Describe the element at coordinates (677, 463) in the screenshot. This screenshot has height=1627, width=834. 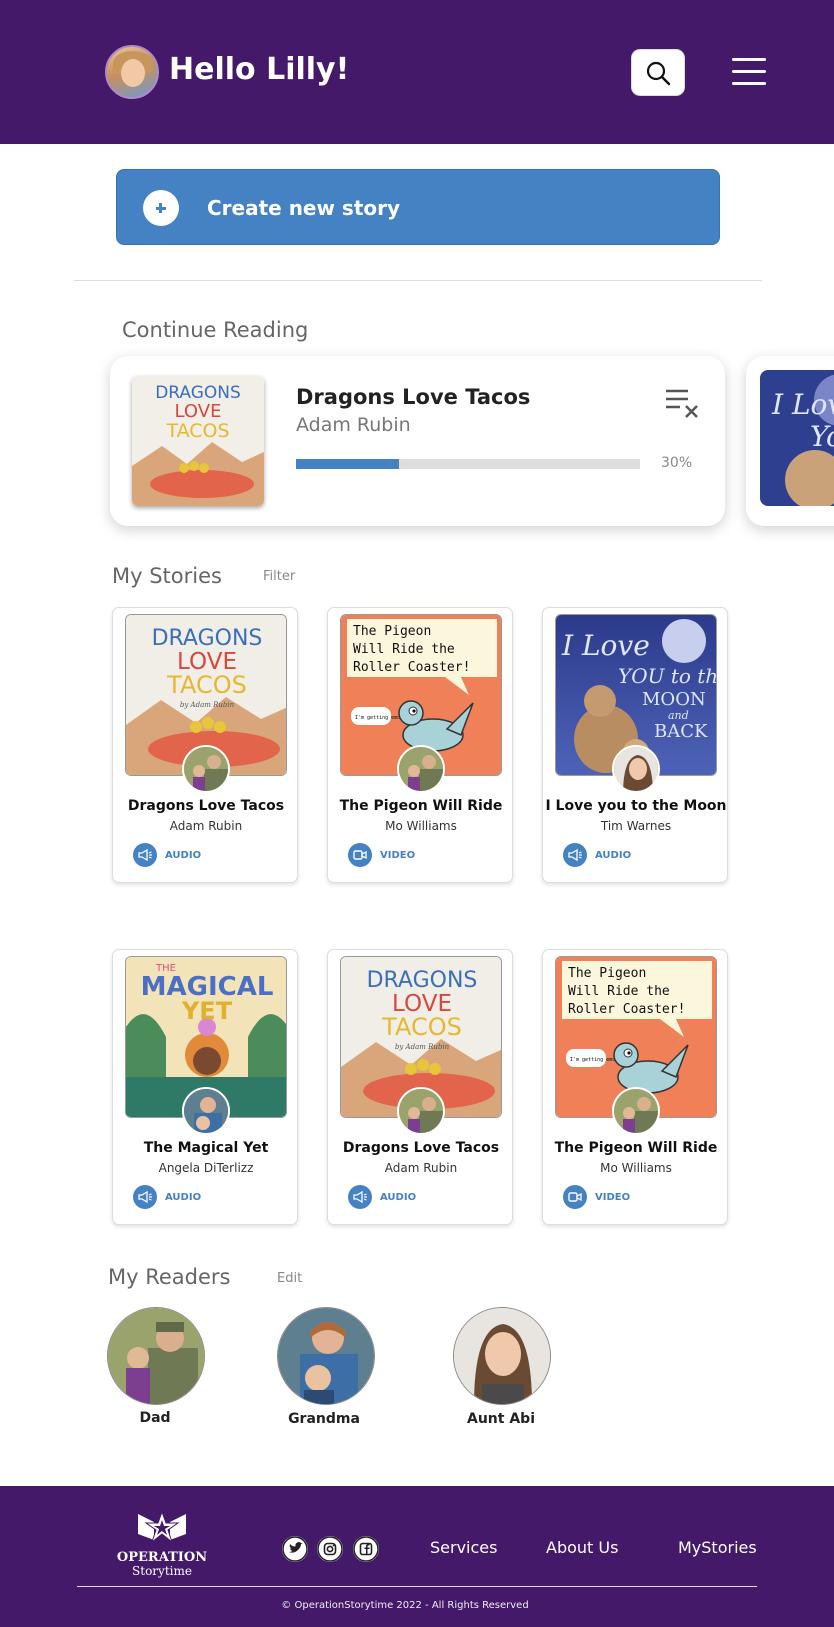
I see `reading-progress-label: 30%` at that location.